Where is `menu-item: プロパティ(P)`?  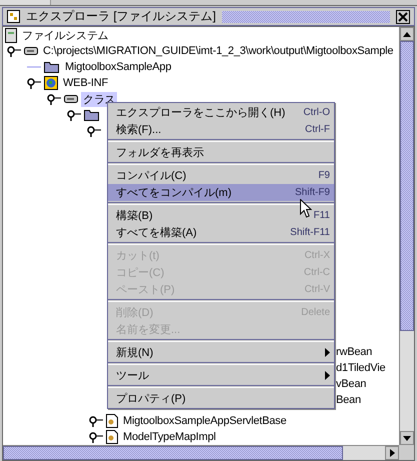
menu-item: プロパティ(P) is located at coordinates (221, 398).